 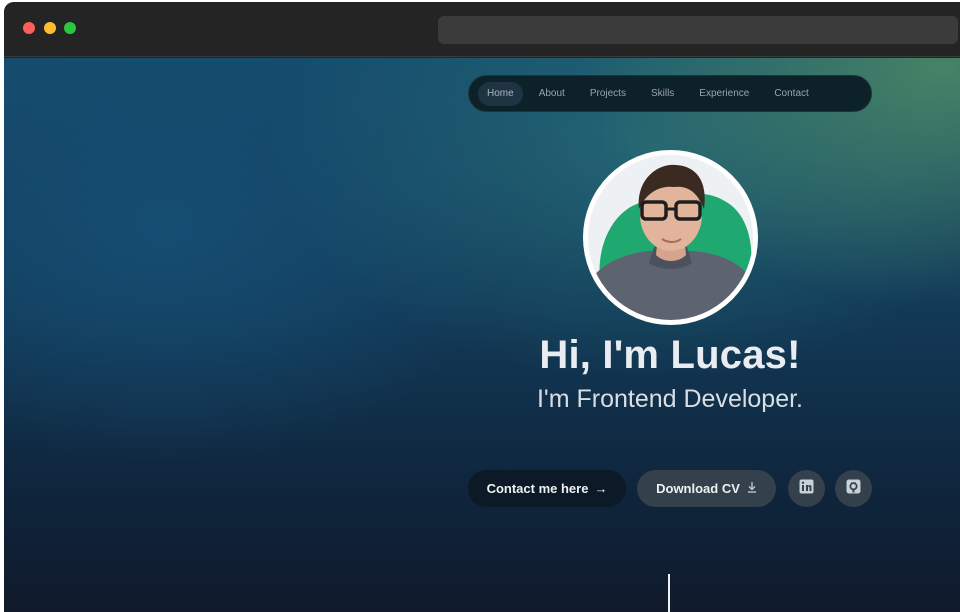 I want to click on github-button, so click(x=853, y=488).